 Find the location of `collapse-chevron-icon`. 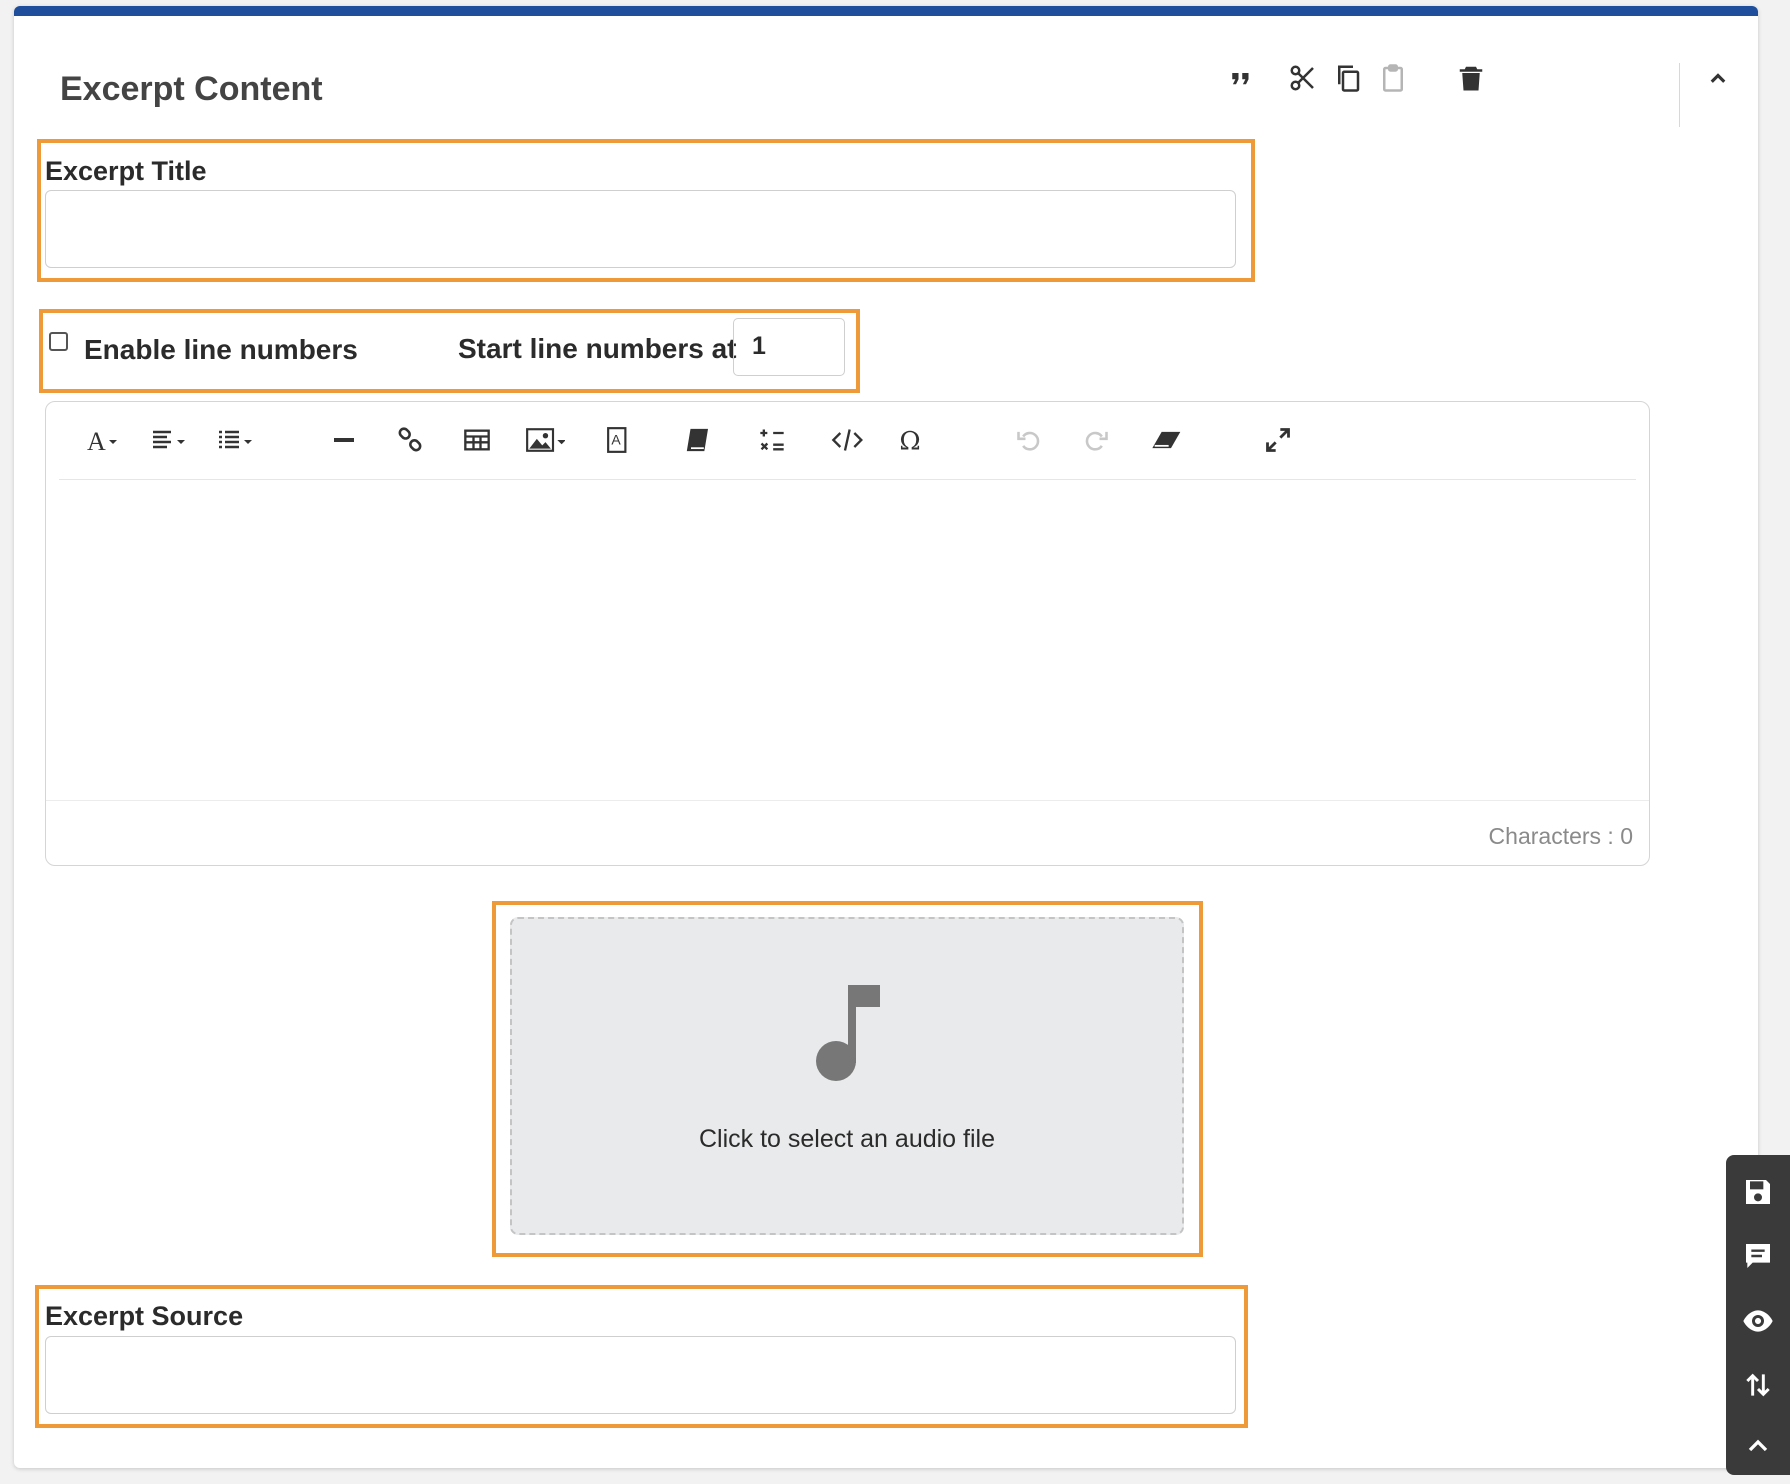

collapse-chevron-icon is located at coordinates (1718, 78).